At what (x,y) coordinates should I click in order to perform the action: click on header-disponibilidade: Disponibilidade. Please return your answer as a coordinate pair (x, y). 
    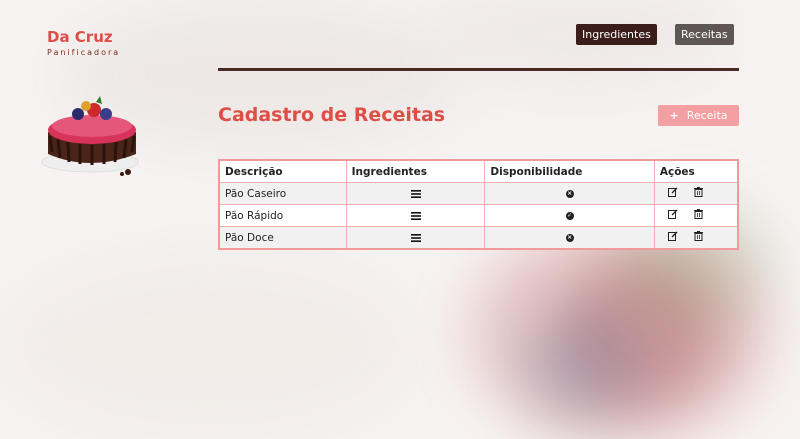
    Looking at the image, I should click on (569, 171).